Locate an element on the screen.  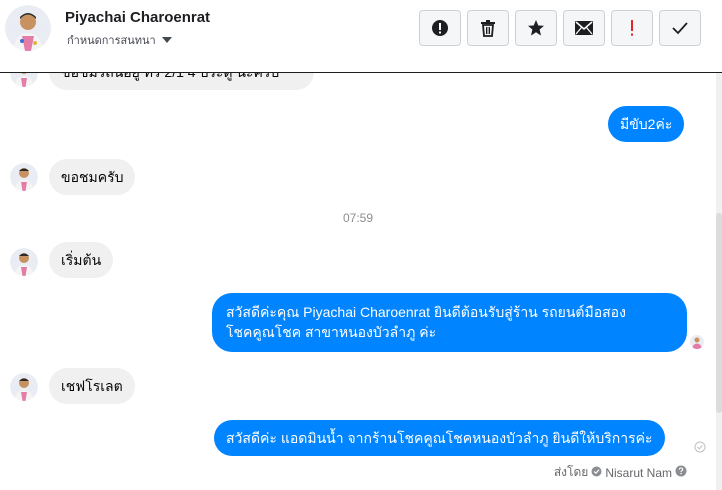
conversation-status-dropdown: กำหนดการสนทนา is located at coordinates (119, 40).